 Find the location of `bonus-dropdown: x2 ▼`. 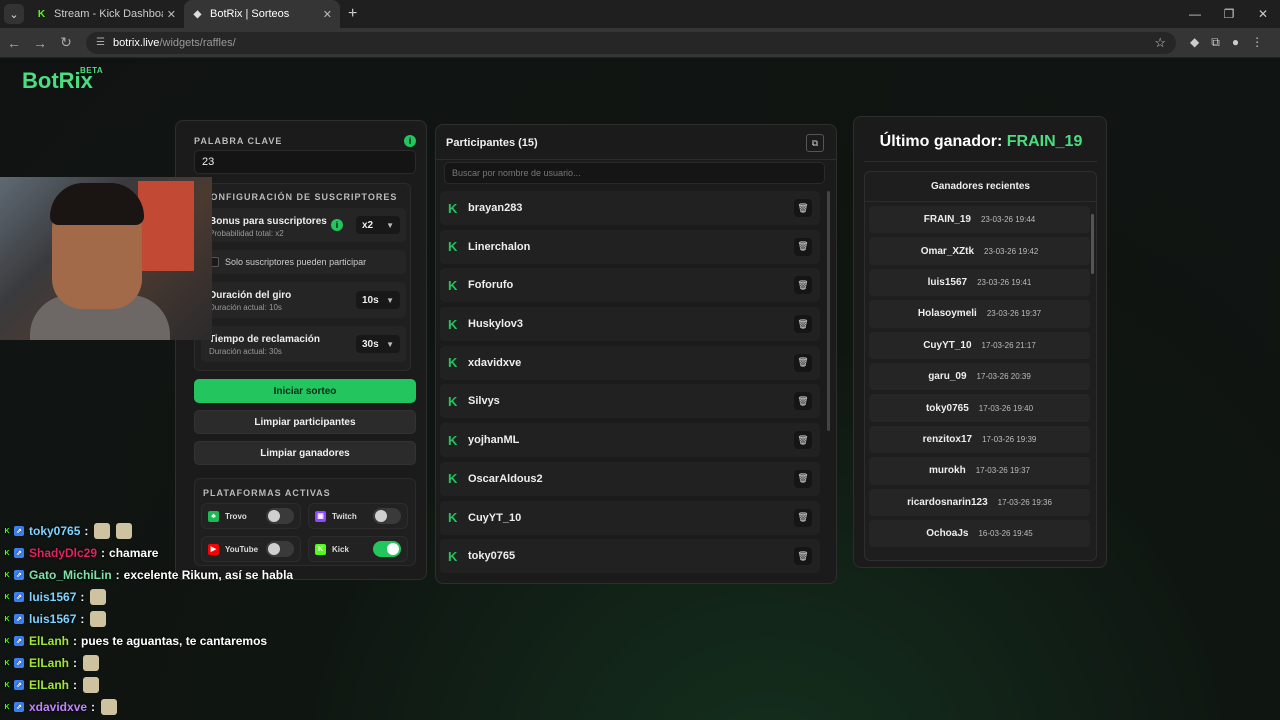

bonus-dropdown: x2 ▼ is located at coordinates (378, 225).